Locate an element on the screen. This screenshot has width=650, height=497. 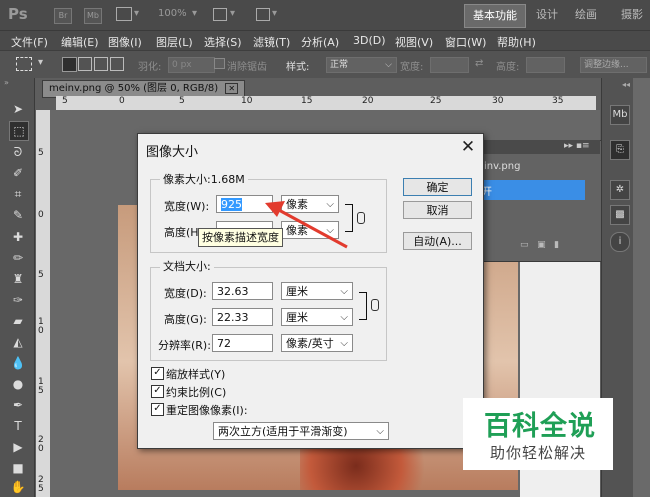
hand-tool-icon: ✋ is located at coordinates (18, 487).